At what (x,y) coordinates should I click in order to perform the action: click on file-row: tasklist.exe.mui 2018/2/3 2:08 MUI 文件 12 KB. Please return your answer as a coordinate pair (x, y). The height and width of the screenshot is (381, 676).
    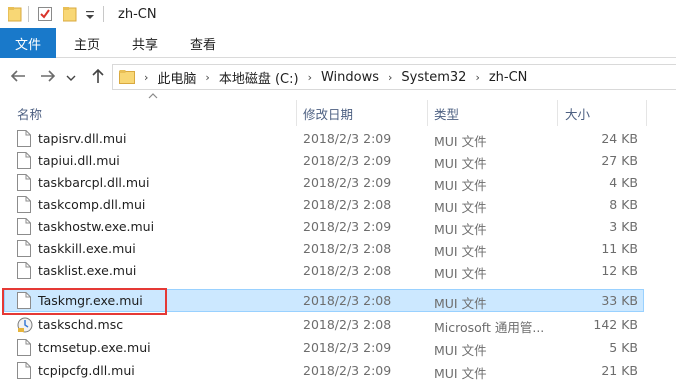
    Looking at the image, I should click on (338, 270).